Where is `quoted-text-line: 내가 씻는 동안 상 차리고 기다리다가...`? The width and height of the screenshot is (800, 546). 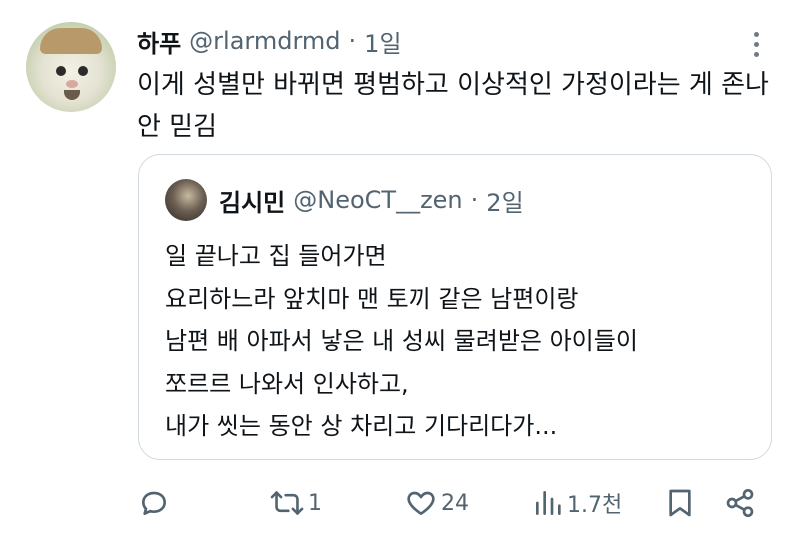 quoted-text-line: 내가 씻는 동안 상 차리고 기다리다가... is located at coordinates (361, 426).